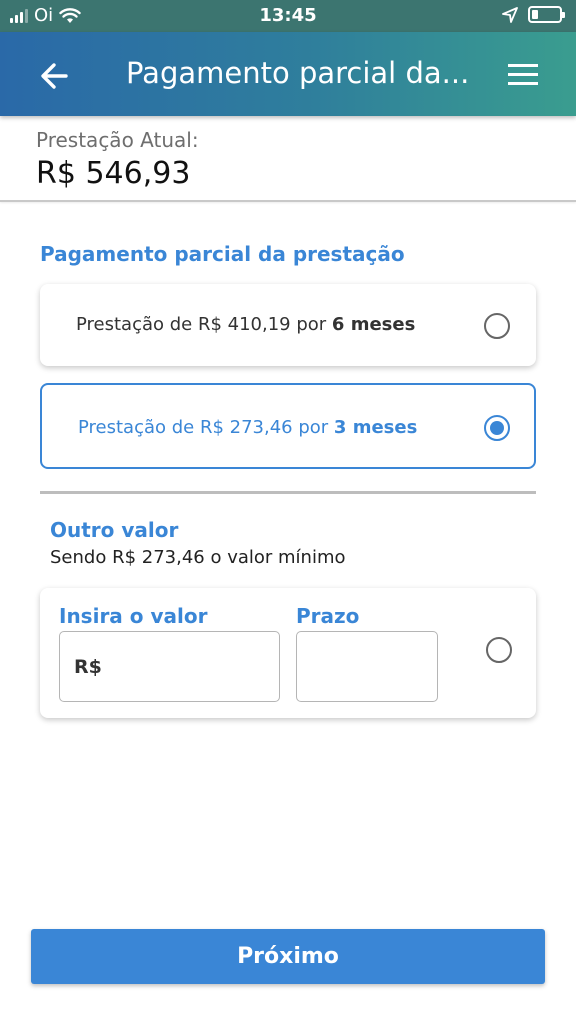 Image resolution: width=576 pixels, height=1024 pixels. Describe the element at coordinates (88, 667) in the screenshot. I see `currency-prefix: R$` at that location.